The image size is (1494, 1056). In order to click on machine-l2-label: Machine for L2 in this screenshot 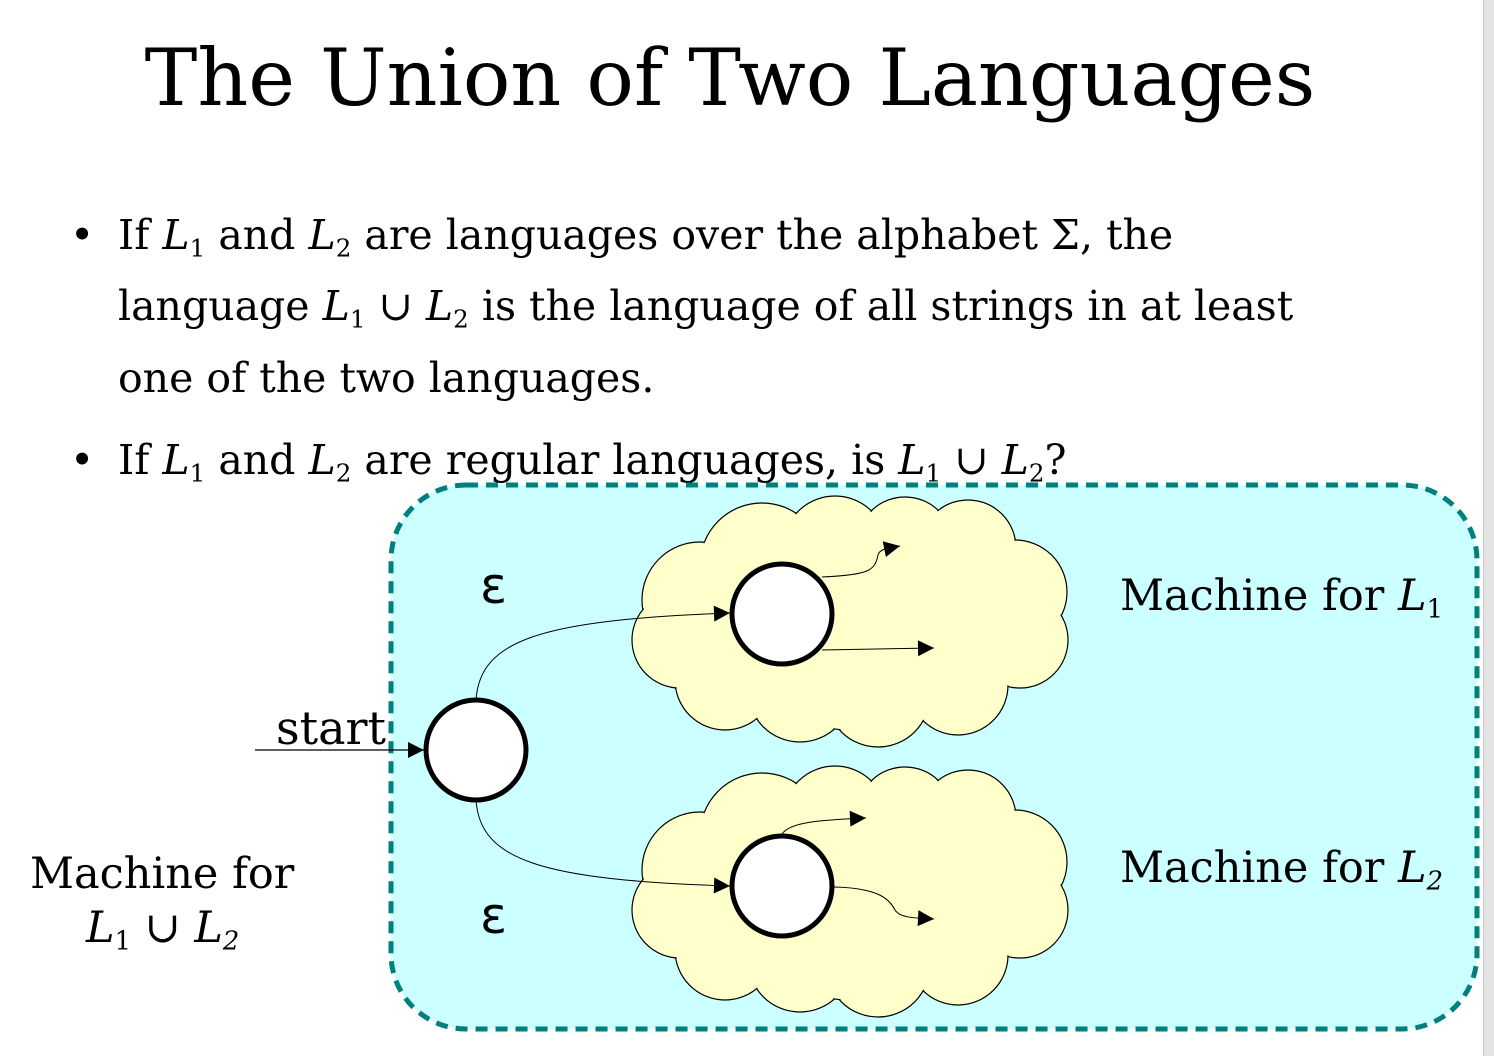, I will do `click(1281, 875)`.